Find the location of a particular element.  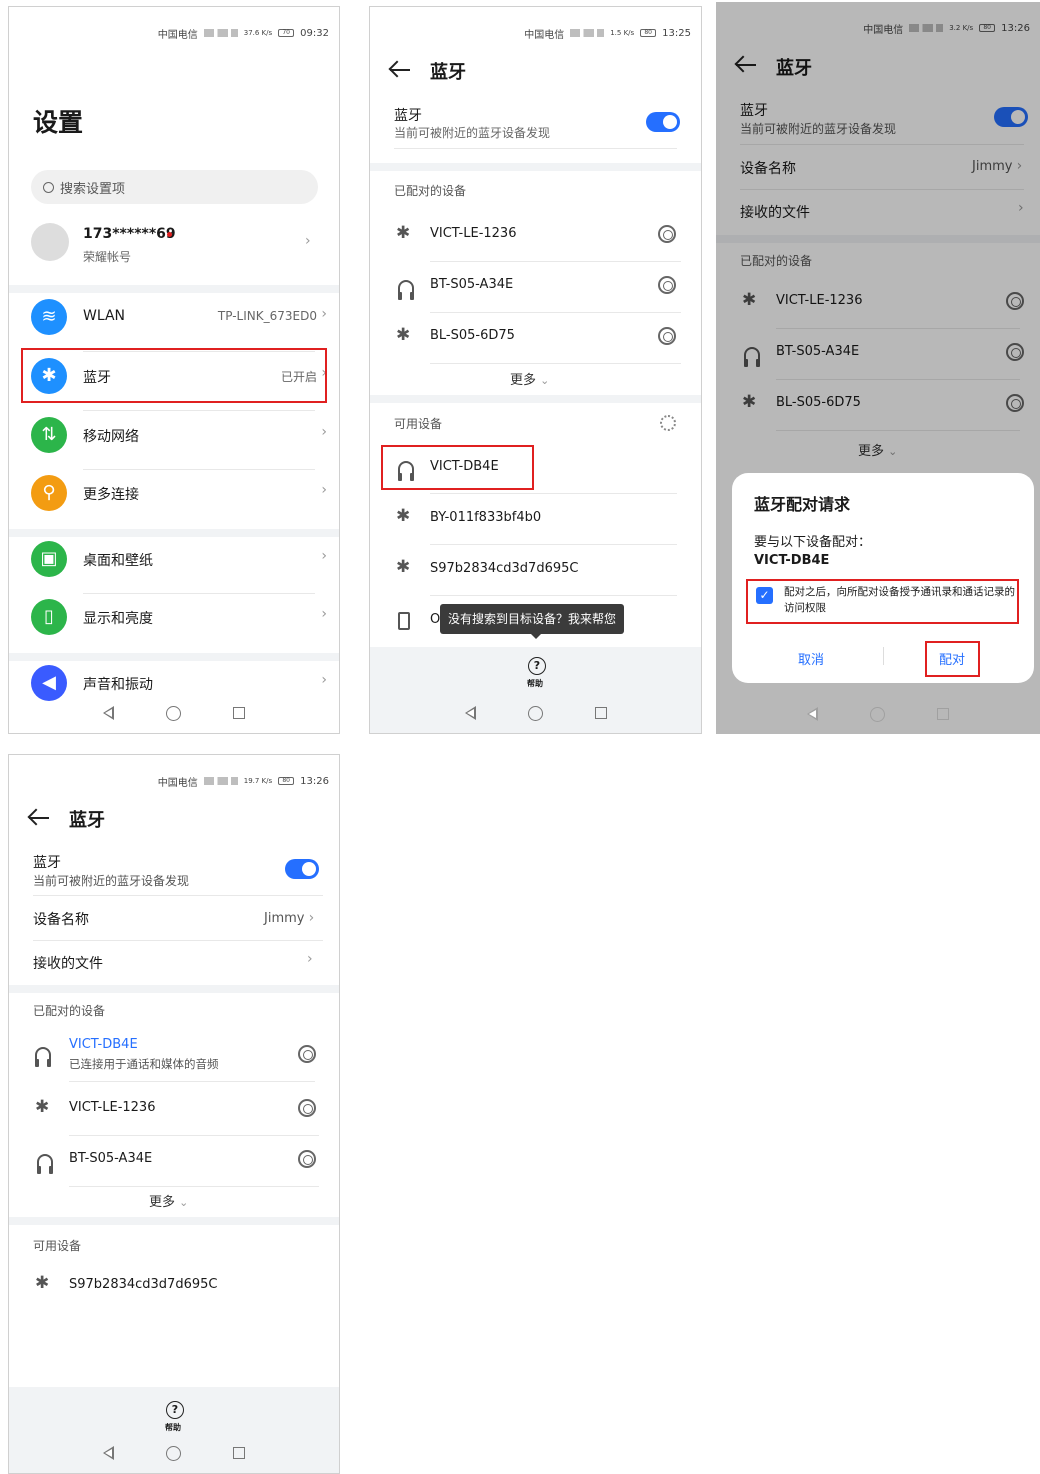

settings-item-label: 声音和振动 is located at coordinates (118, 685).